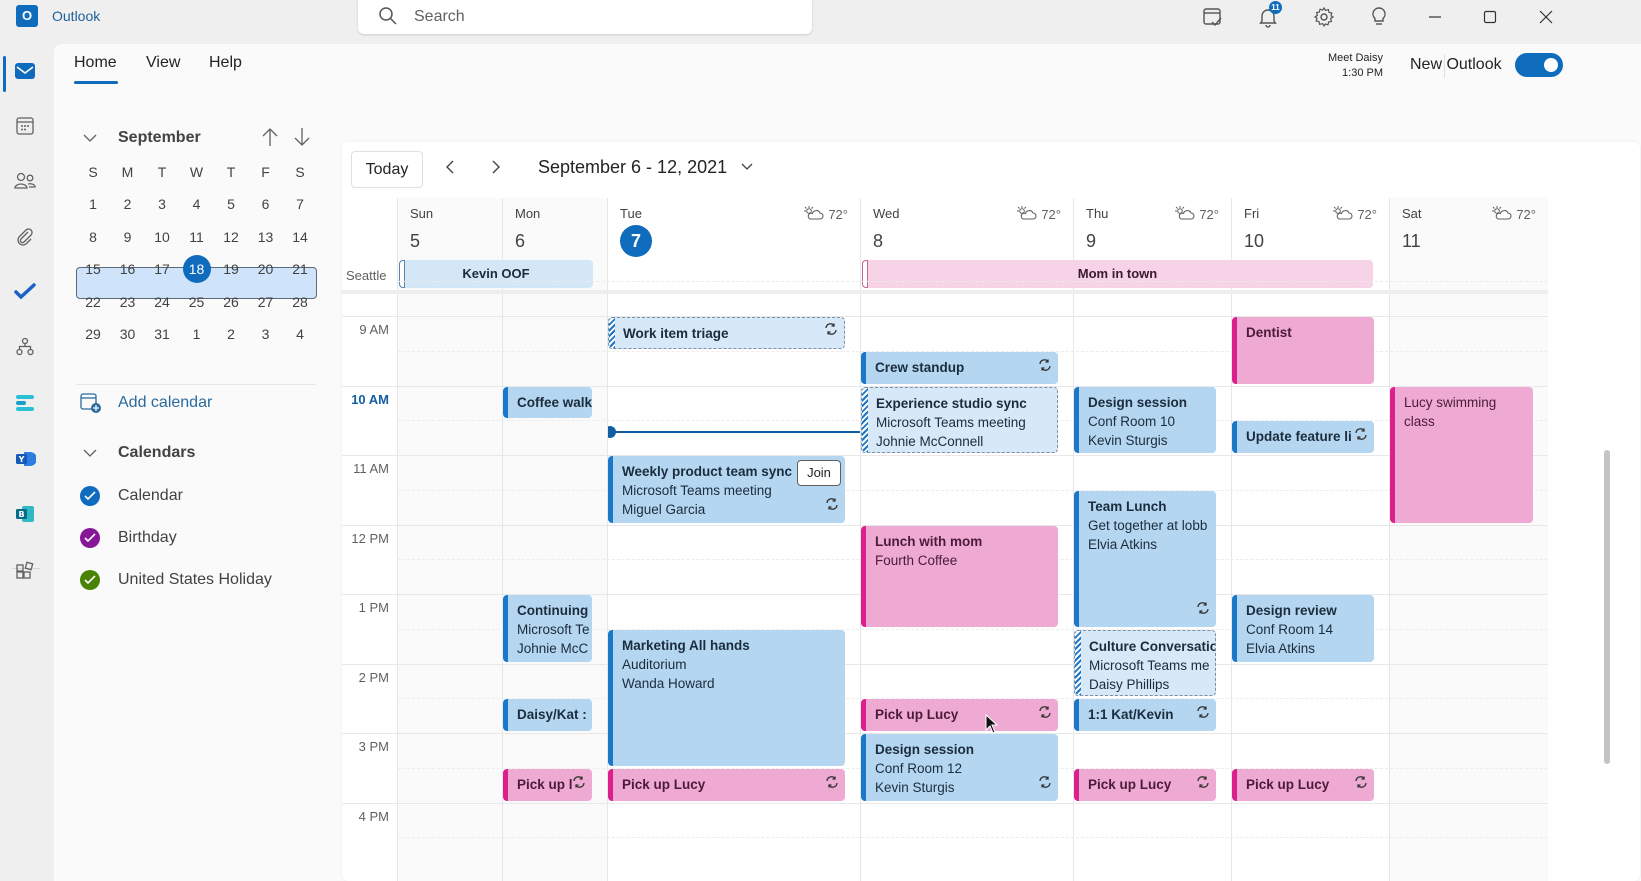 This screenshot has height=881, width=1641. What do you see at coordinates (632, 167) in the screenshot?
I see `date-range-picker: September 6 - 12, 2021` at bounding box center [632, 167].